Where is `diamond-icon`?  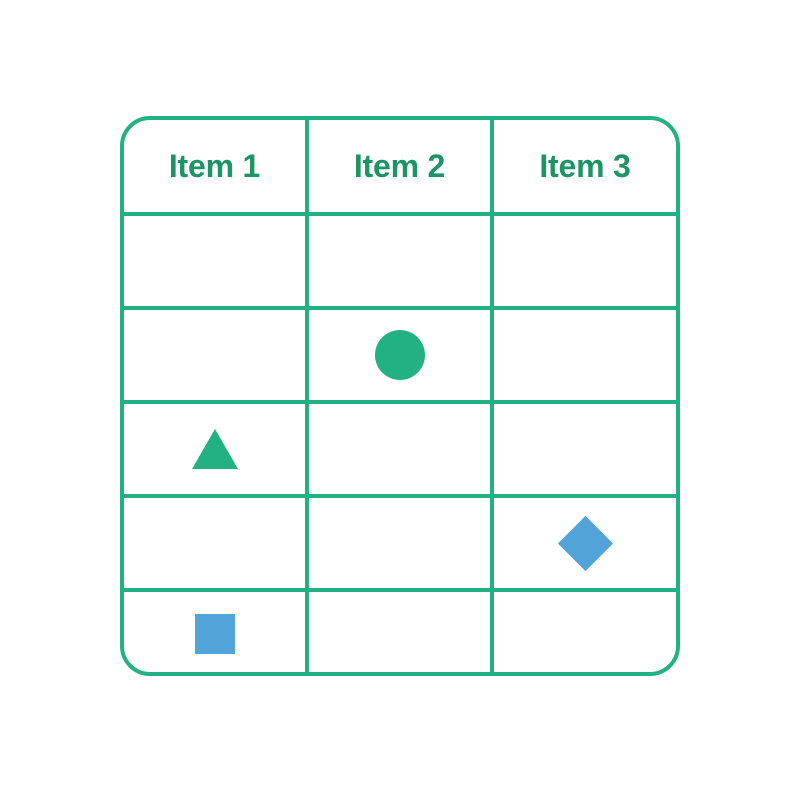 diamond-icon is located at coordinates (585, 543).